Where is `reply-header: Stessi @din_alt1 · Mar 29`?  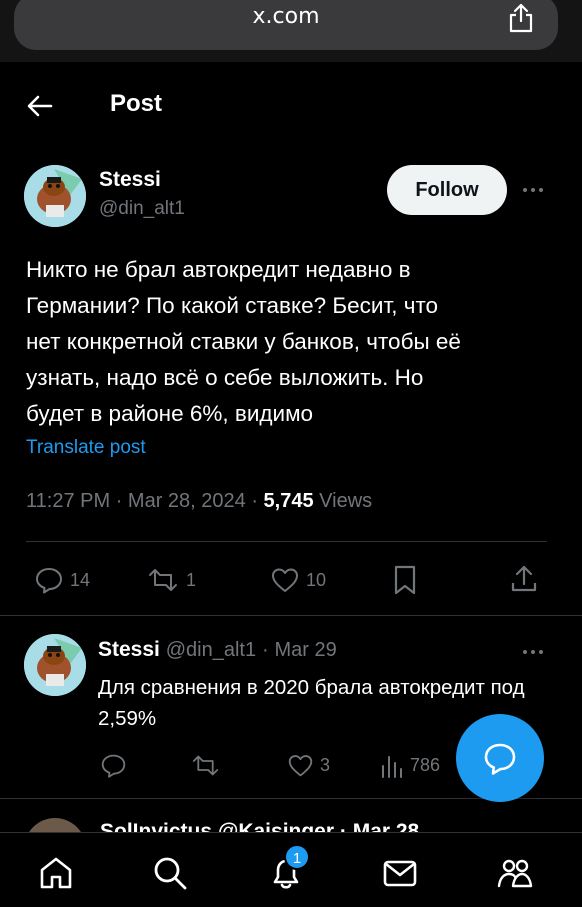 reply-header: Stessi @din_alt1 · Mar 29 is located at coordinates (217, 650).